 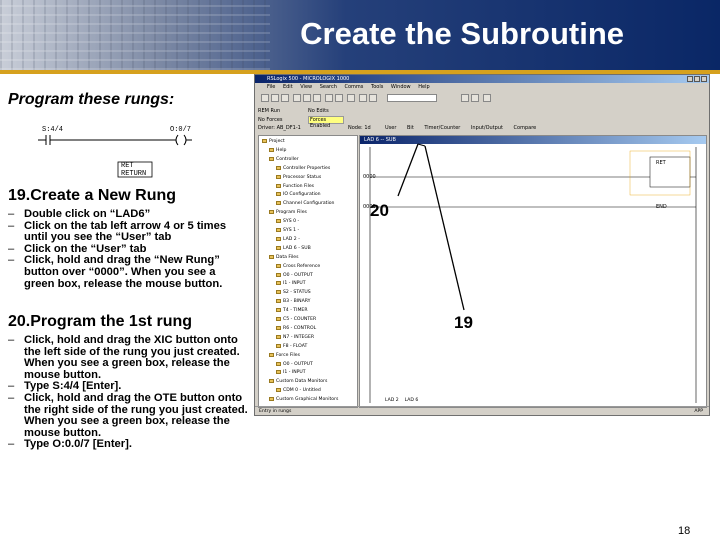 I want to click on save-icon, so click(x=285, y=98).